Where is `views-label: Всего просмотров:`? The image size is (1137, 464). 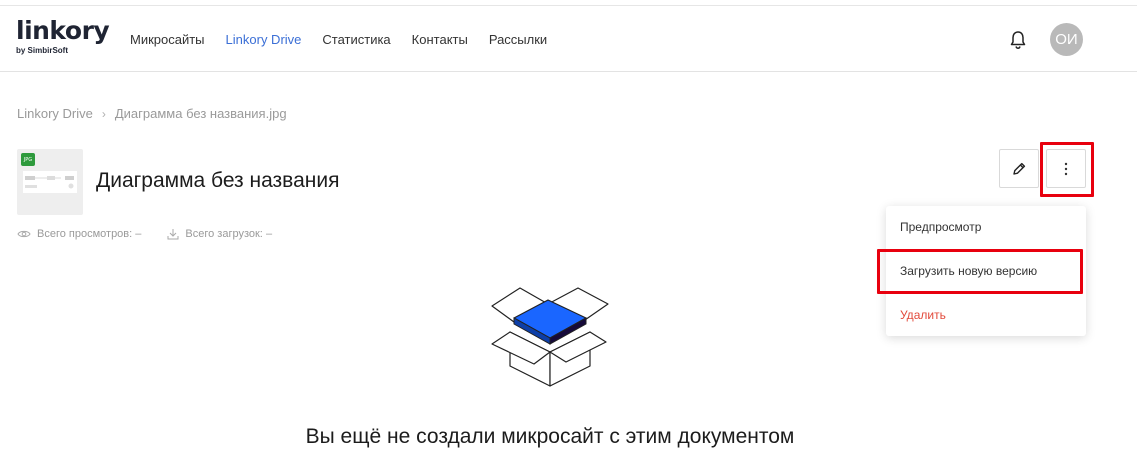 views-label: Всего просмотров: is located at coordinates (85, 234).